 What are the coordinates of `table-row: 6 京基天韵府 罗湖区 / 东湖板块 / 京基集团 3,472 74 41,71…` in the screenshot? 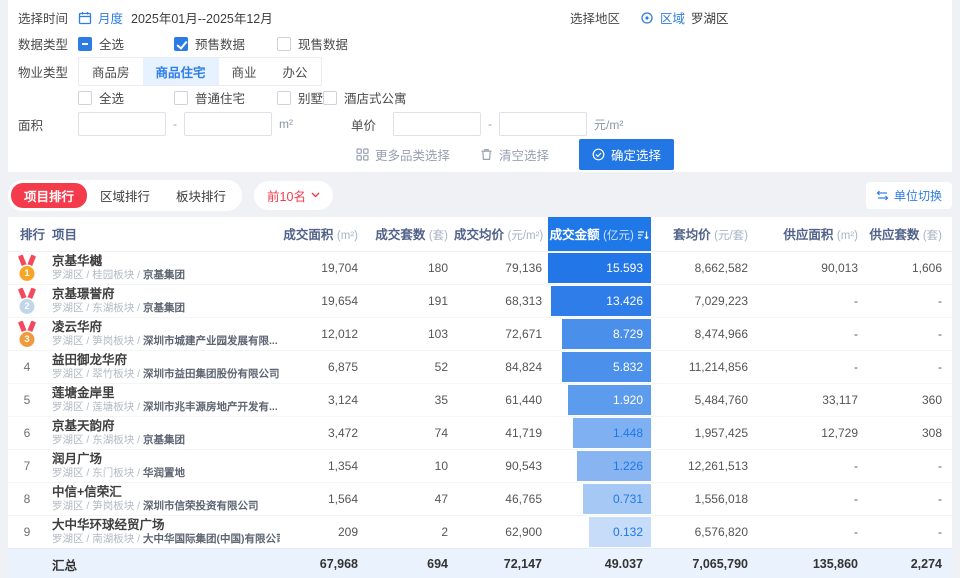 It's located at (480, 432).